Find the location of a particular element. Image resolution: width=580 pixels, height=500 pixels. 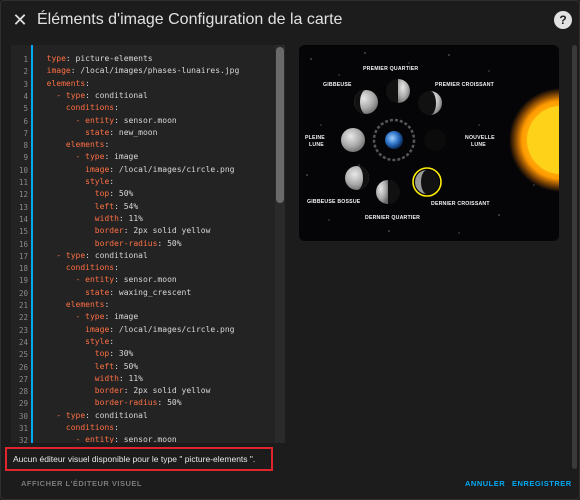

code-line: top: 30% is located at coordinates (114, 354).